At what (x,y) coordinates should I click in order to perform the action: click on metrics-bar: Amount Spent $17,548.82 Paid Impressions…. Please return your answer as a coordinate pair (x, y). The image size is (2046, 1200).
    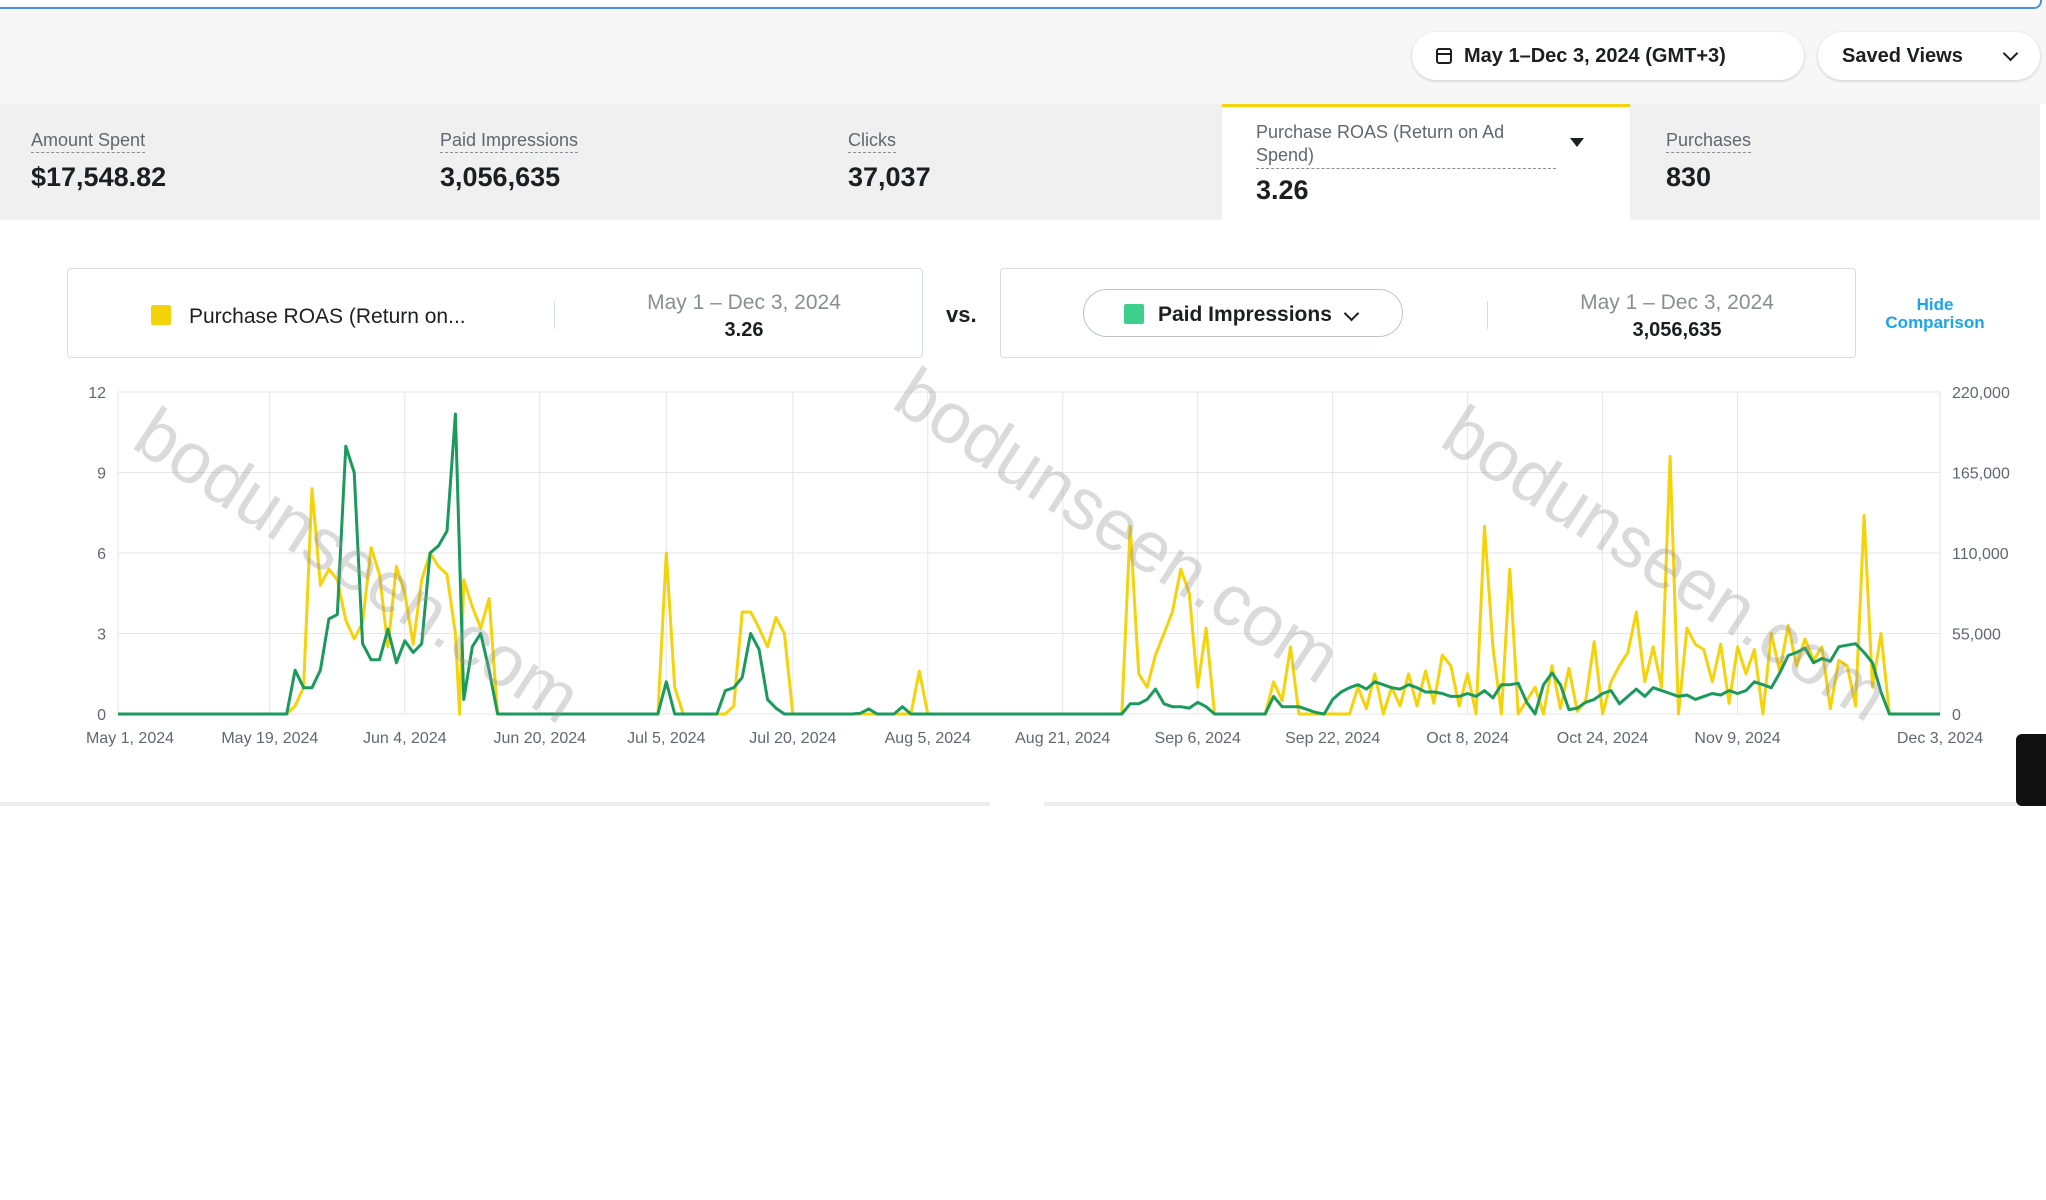
    Looking at the image, I should click on (1020, 162).